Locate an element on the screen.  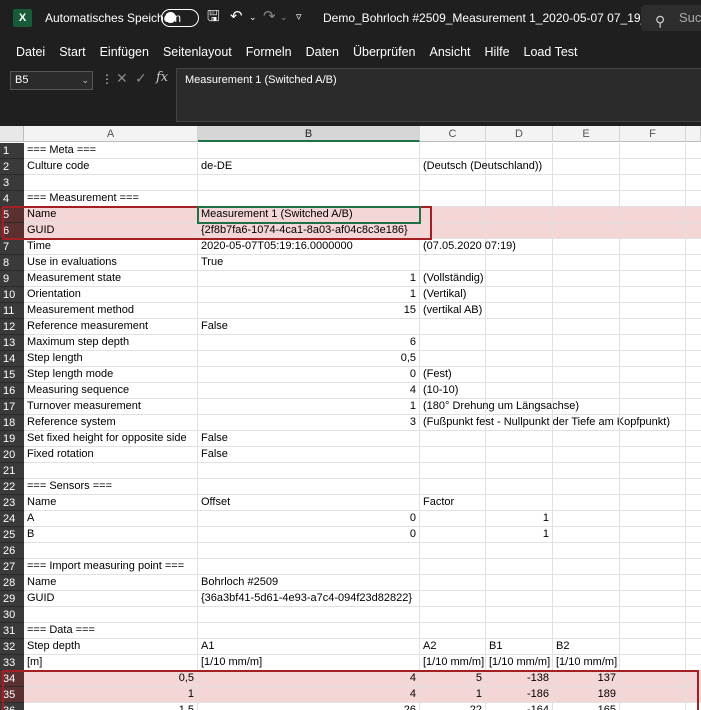
cell-b5: Measurement 1 (Switched A/B) is located at coordinates (309, 215).